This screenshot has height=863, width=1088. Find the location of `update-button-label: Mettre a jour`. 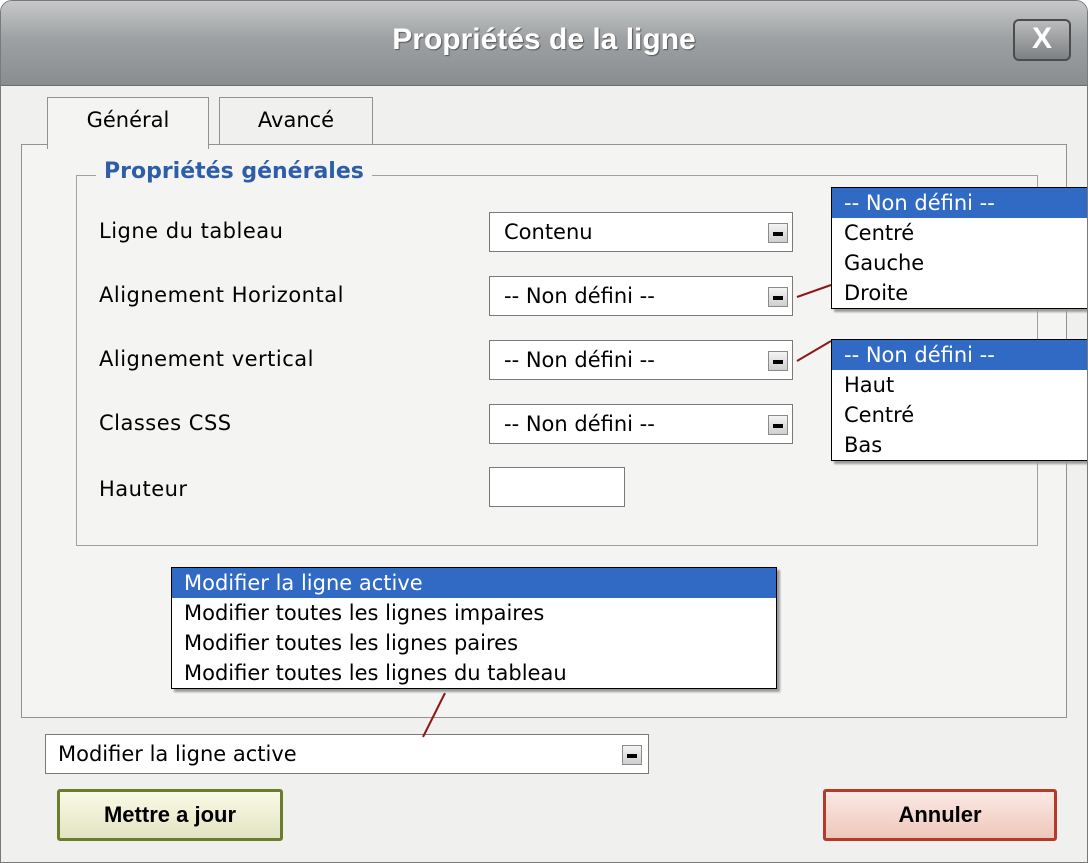

update-button-label: Mettre a jour is located at coordinates (170, 814).